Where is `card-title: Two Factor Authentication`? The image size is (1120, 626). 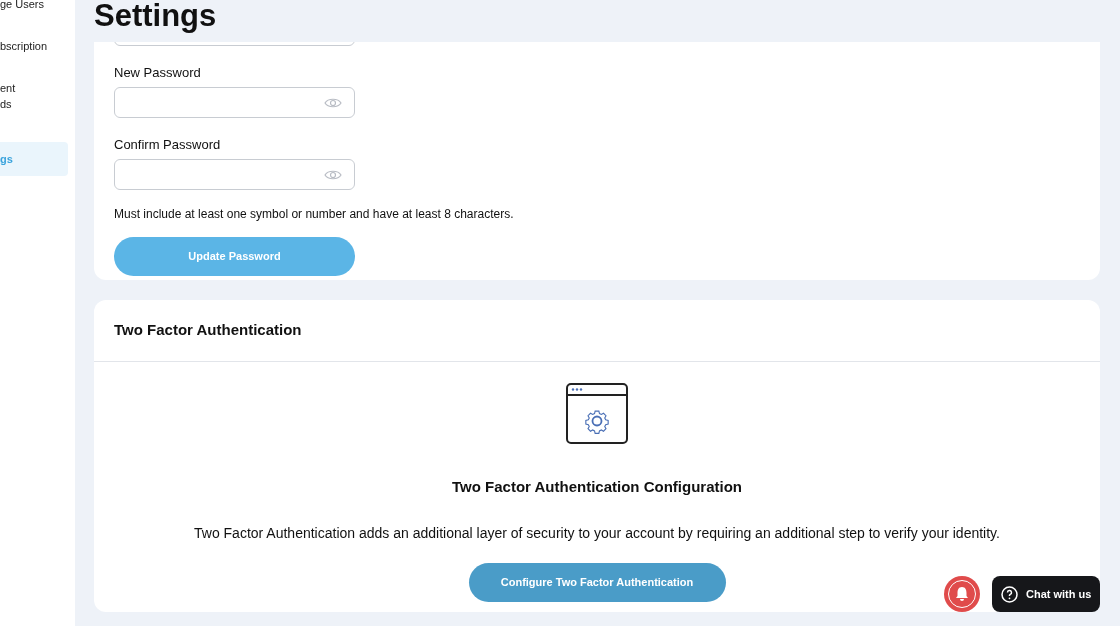
card-title: Two Factor Authentication is located at coordinates (208, 330).